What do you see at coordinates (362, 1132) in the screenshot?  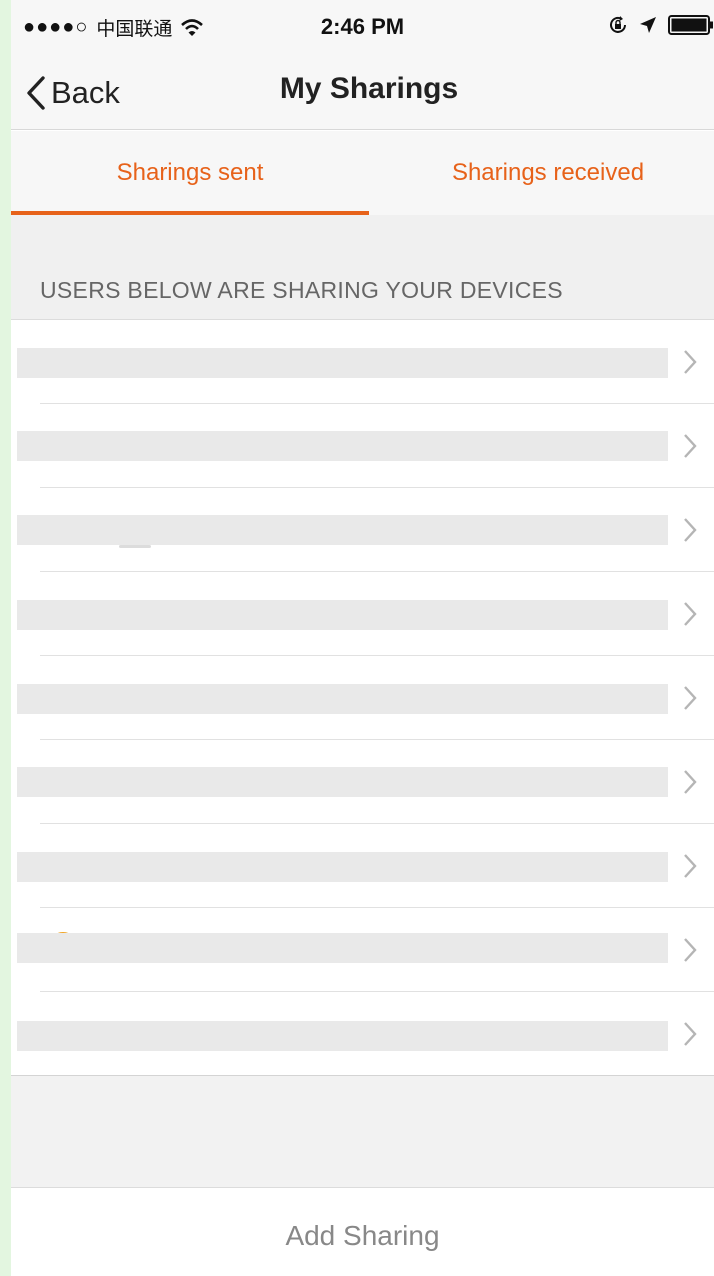 I see `footer-spacer` at bounding box center [362, 1132].